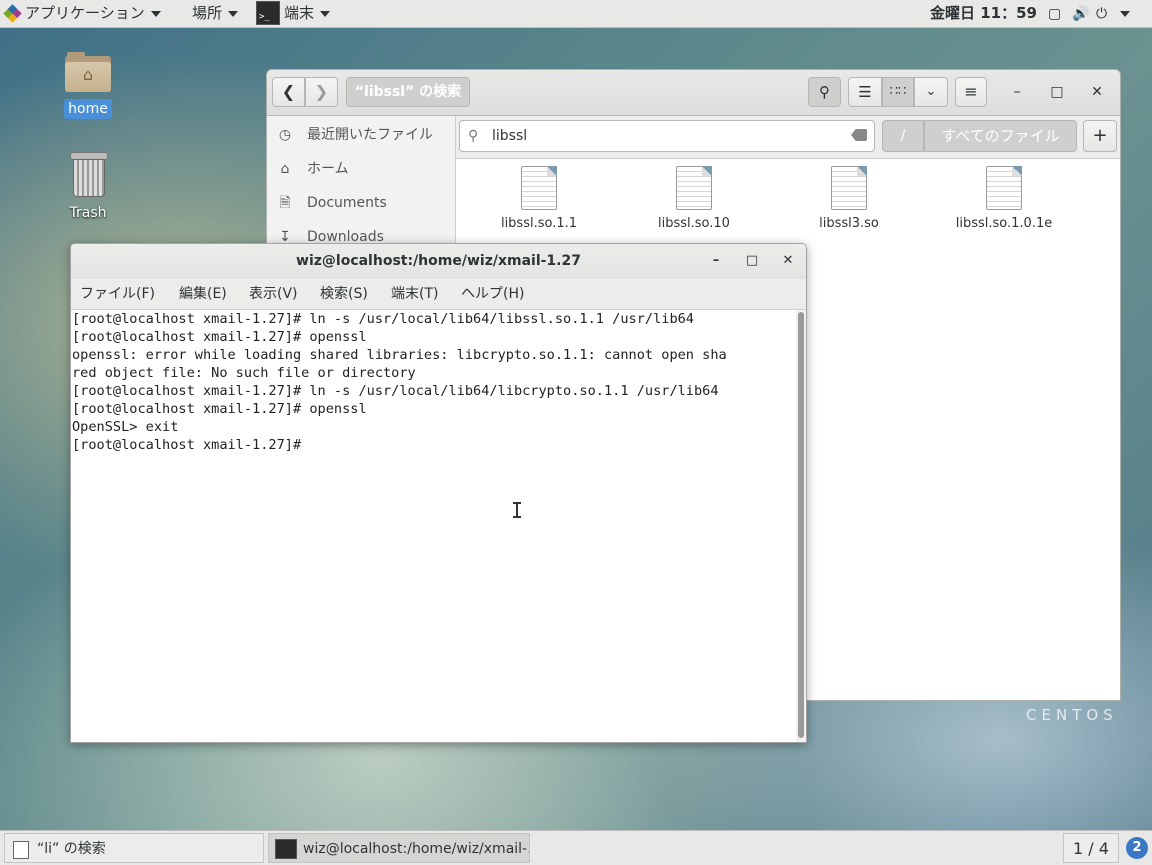  I want to click on forward-button: ❯, so click(321, 92).